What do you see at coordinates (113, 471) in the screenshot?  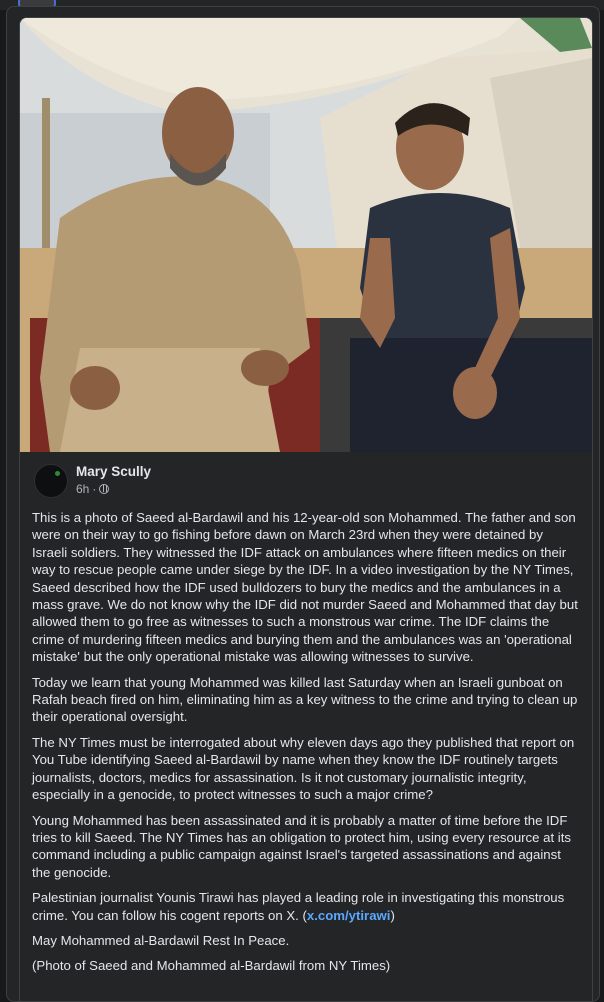 I see `author-name: Mary Scully` at bounding box center [113, 471].